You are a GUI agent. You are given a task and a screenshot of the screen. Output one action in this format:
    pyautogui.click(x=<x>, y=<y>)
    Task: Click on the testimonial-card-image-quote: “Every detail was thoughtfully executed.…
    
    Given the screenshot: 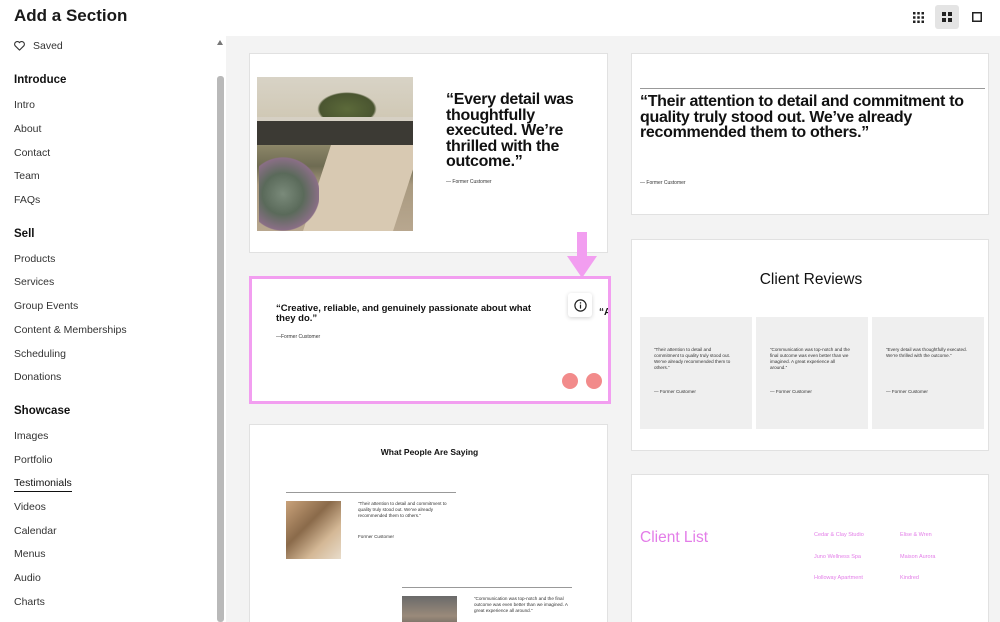 What is the action you would take?
    pyautogui.click(x=428, y=153)
    